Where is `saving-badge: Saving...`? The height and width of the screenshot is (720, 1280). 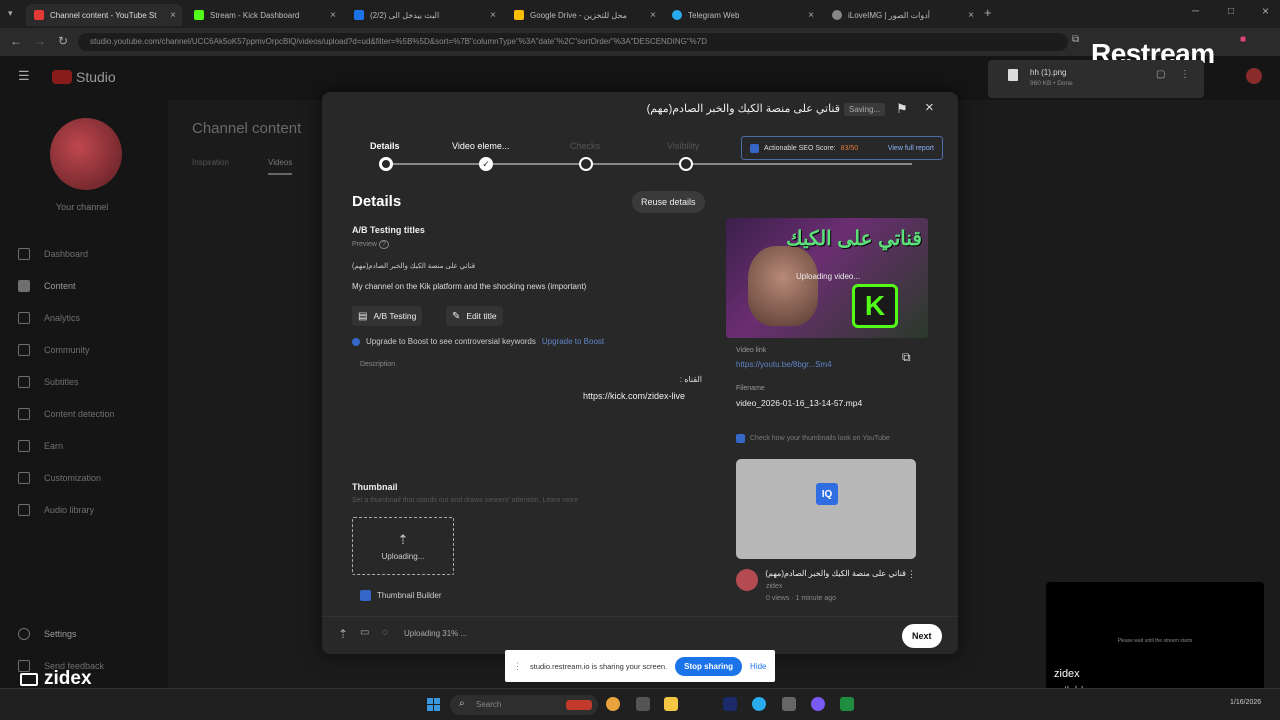 saving-badge: Saving... is located at coordinates (865, 109).